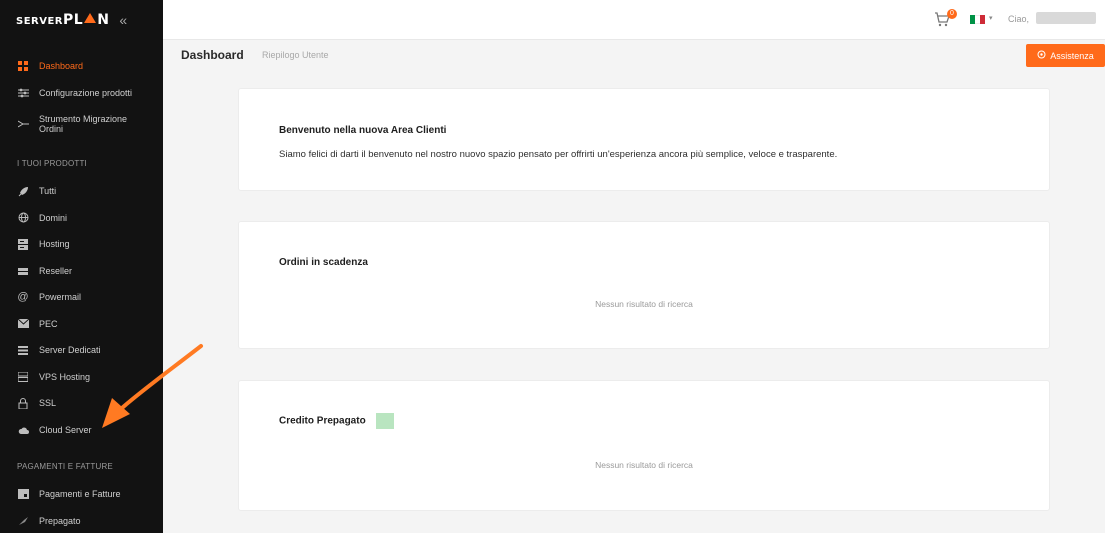 The width and height of the screenshot is (1105, 533). I want to click on rocket-icon, so click(23, 191).